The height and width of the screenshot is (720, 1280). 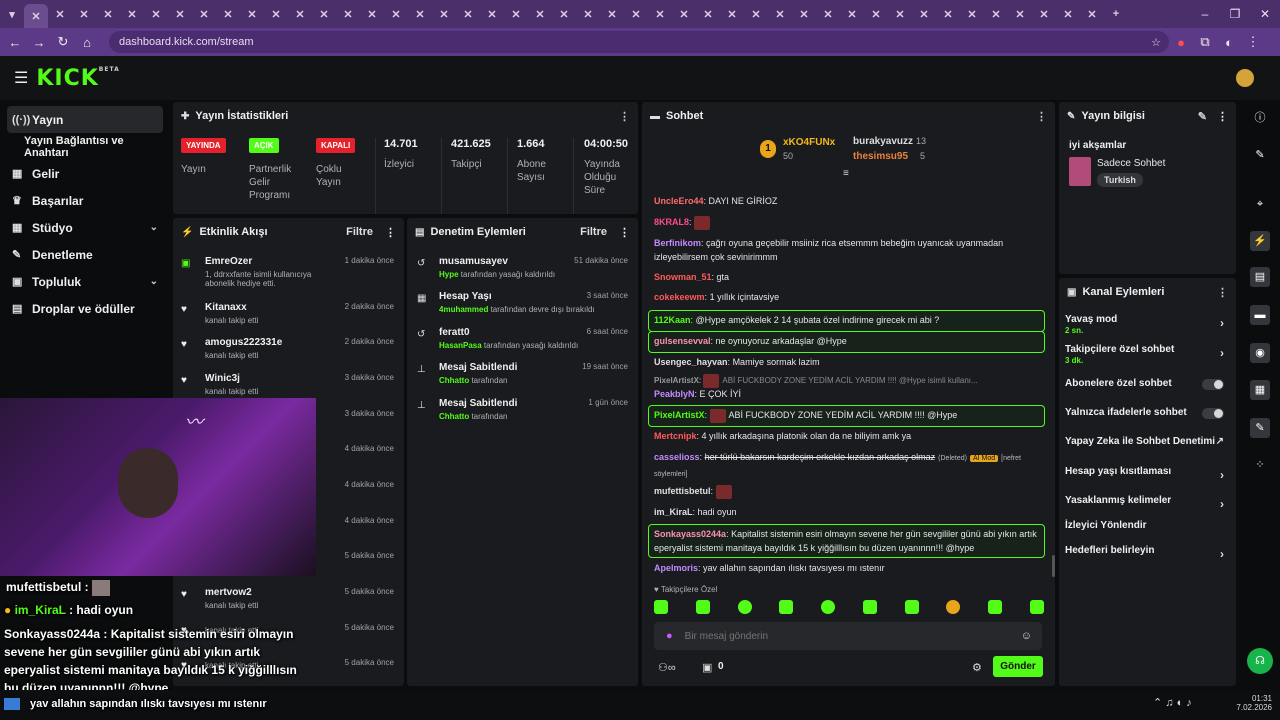 I want to click on chat-username: mufettisbetul, so click(x=682, y=491).